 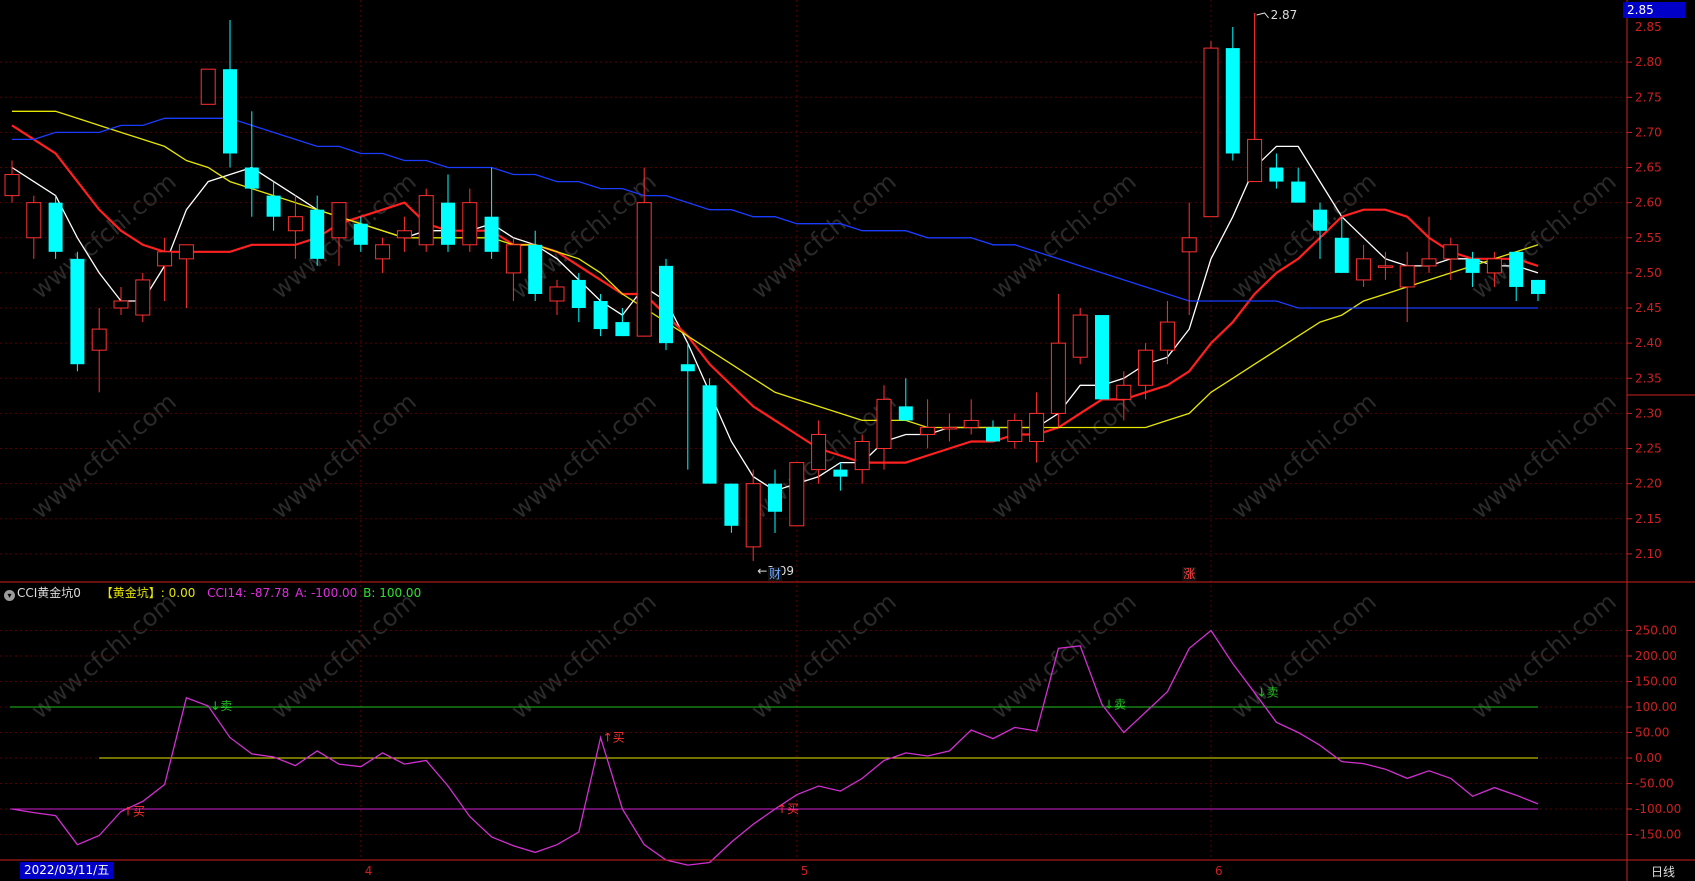 I want to click on price-tick-label: 2.30, so click(x=1648, y=413).